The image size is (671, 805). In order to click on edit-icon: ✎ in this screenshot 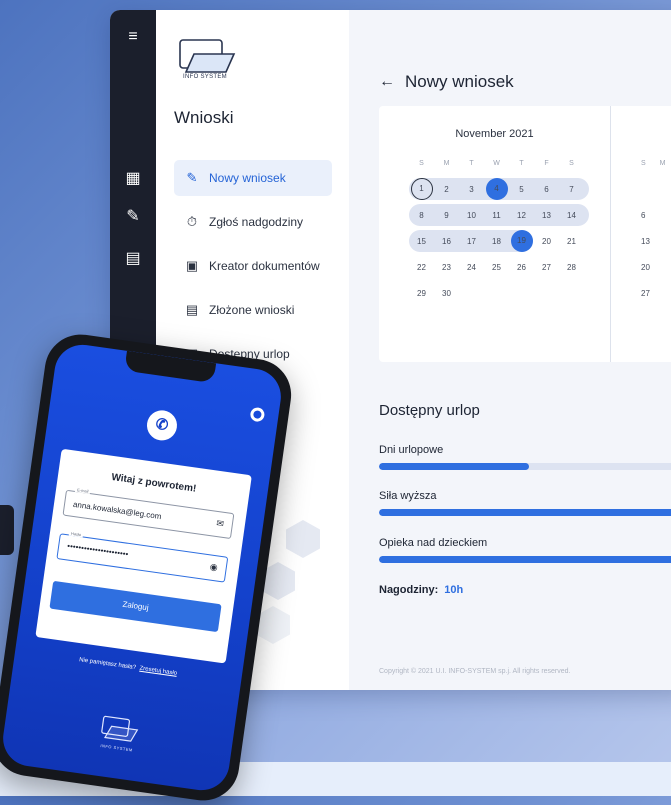, I will do `click(133, 217)`.